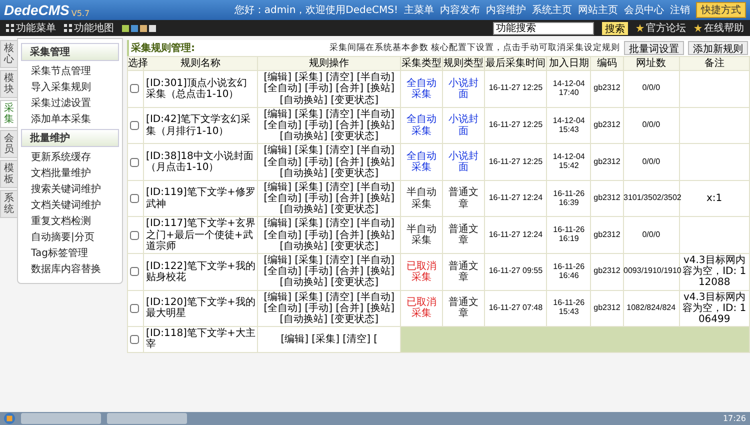 The width and height of the screenshot is (750, 425). I want to click on last-collected: 16-11-27 09:55, so click(516, 271).